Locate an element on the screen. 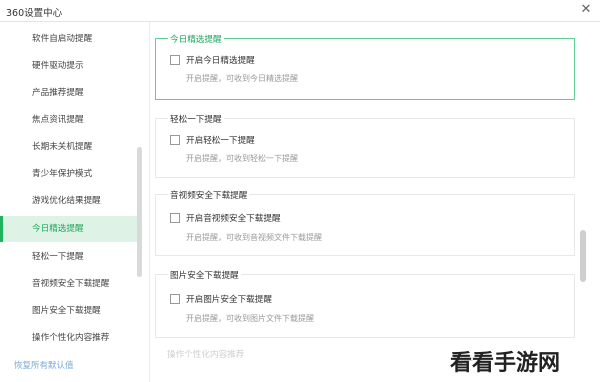 The width and height of the screenshot is (600, 382). section-av-download: 音视频安全下载提醒 开启音视频安全下载提醒 开启提醒，可收到音视频文件下载提醒 is located at coordinates (365, 222).